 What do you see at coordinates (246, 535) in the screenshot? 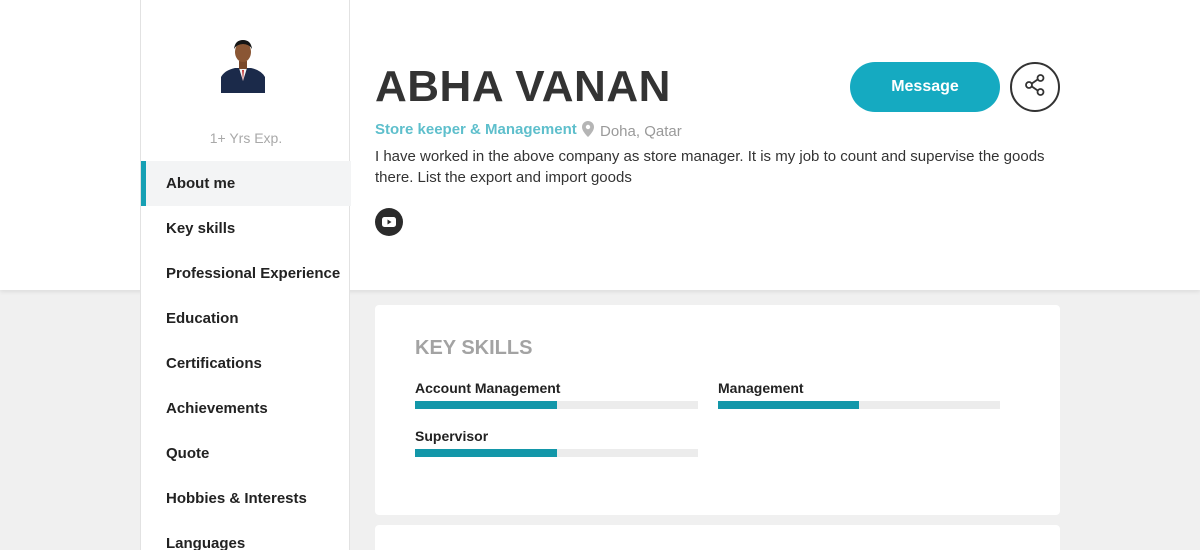
I see `sidebar-item-languages: Languages` at bounding box center [246, 535].